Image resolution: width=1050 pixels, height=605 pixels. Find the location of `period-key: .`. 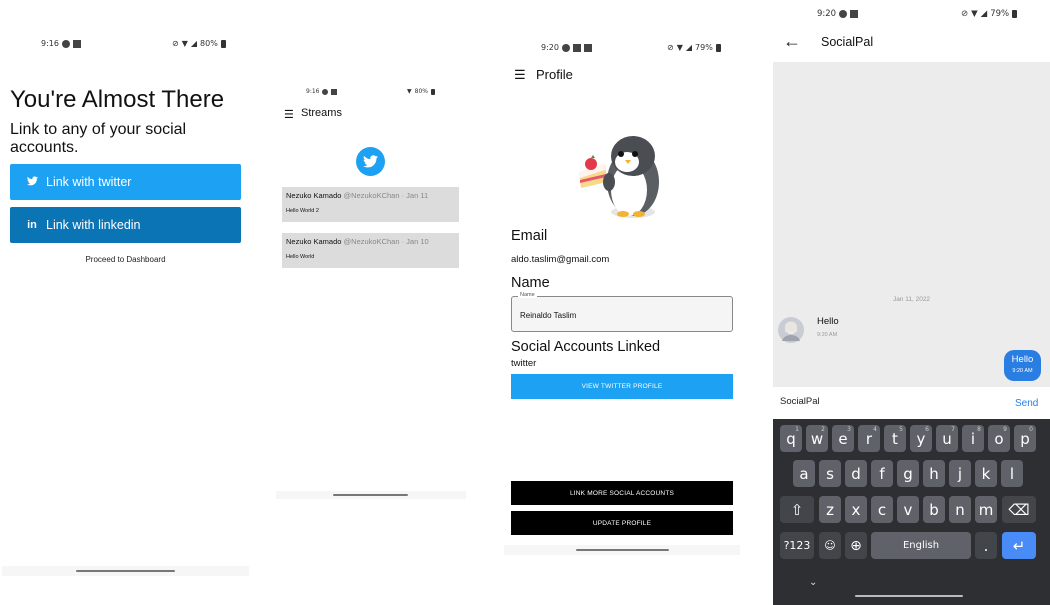

period-key: . is located at coordinates (986, 545).